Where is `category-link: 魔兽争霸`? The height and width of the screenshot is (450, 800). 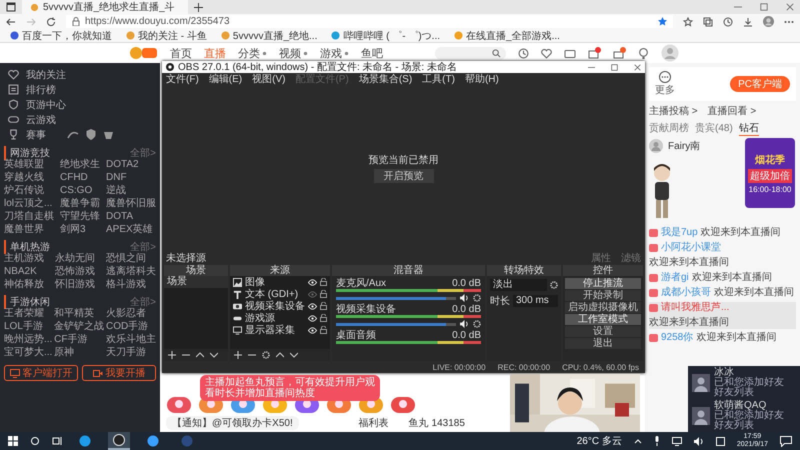 category-link: 魔兽争霸 is located at coordinates (80, 204).